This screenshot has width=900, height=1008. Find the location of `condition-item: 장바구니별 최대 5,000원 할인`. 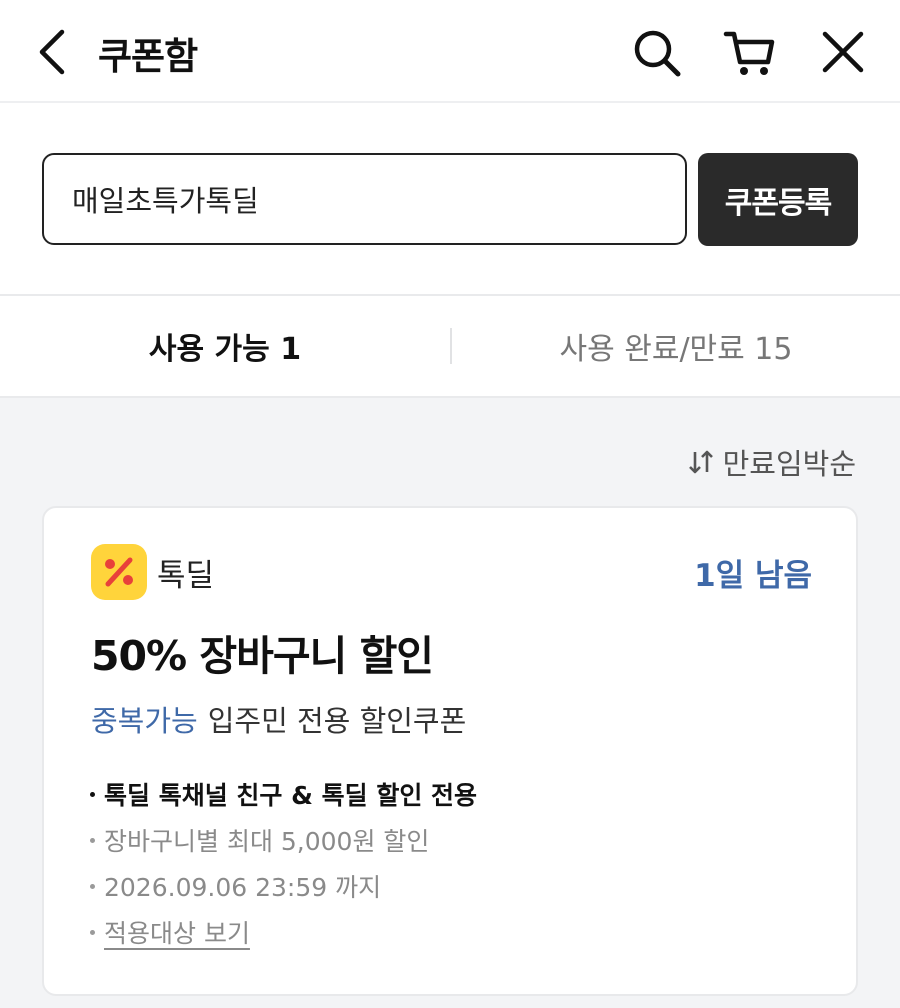

condition-item: 장바구니별 최대 5,000원 할인 is located at coordinates (282, 845).